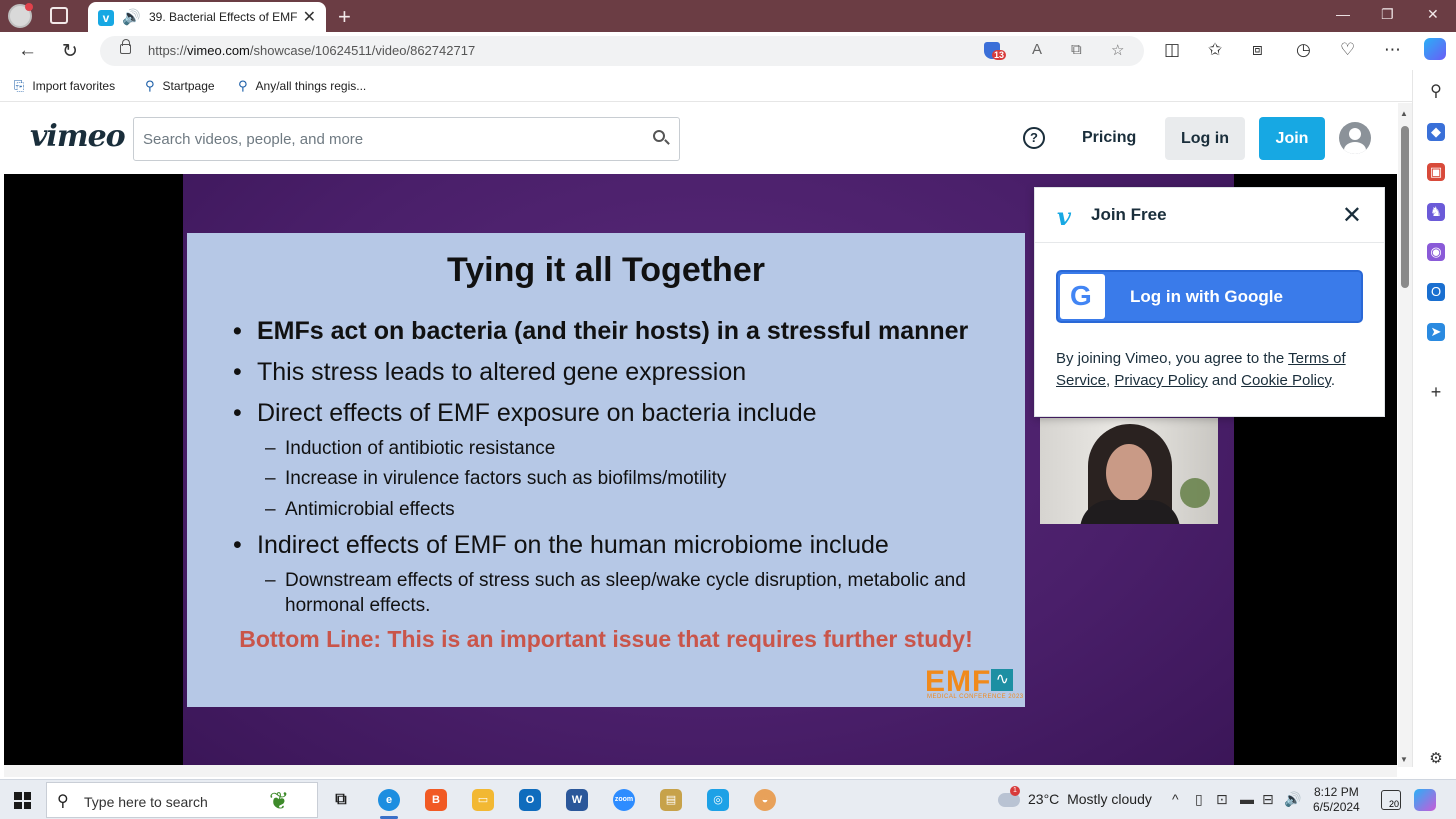 This screenshot has width=1456, height=819. I want to click on tab-close-icon: ✕, so click(309, 17).